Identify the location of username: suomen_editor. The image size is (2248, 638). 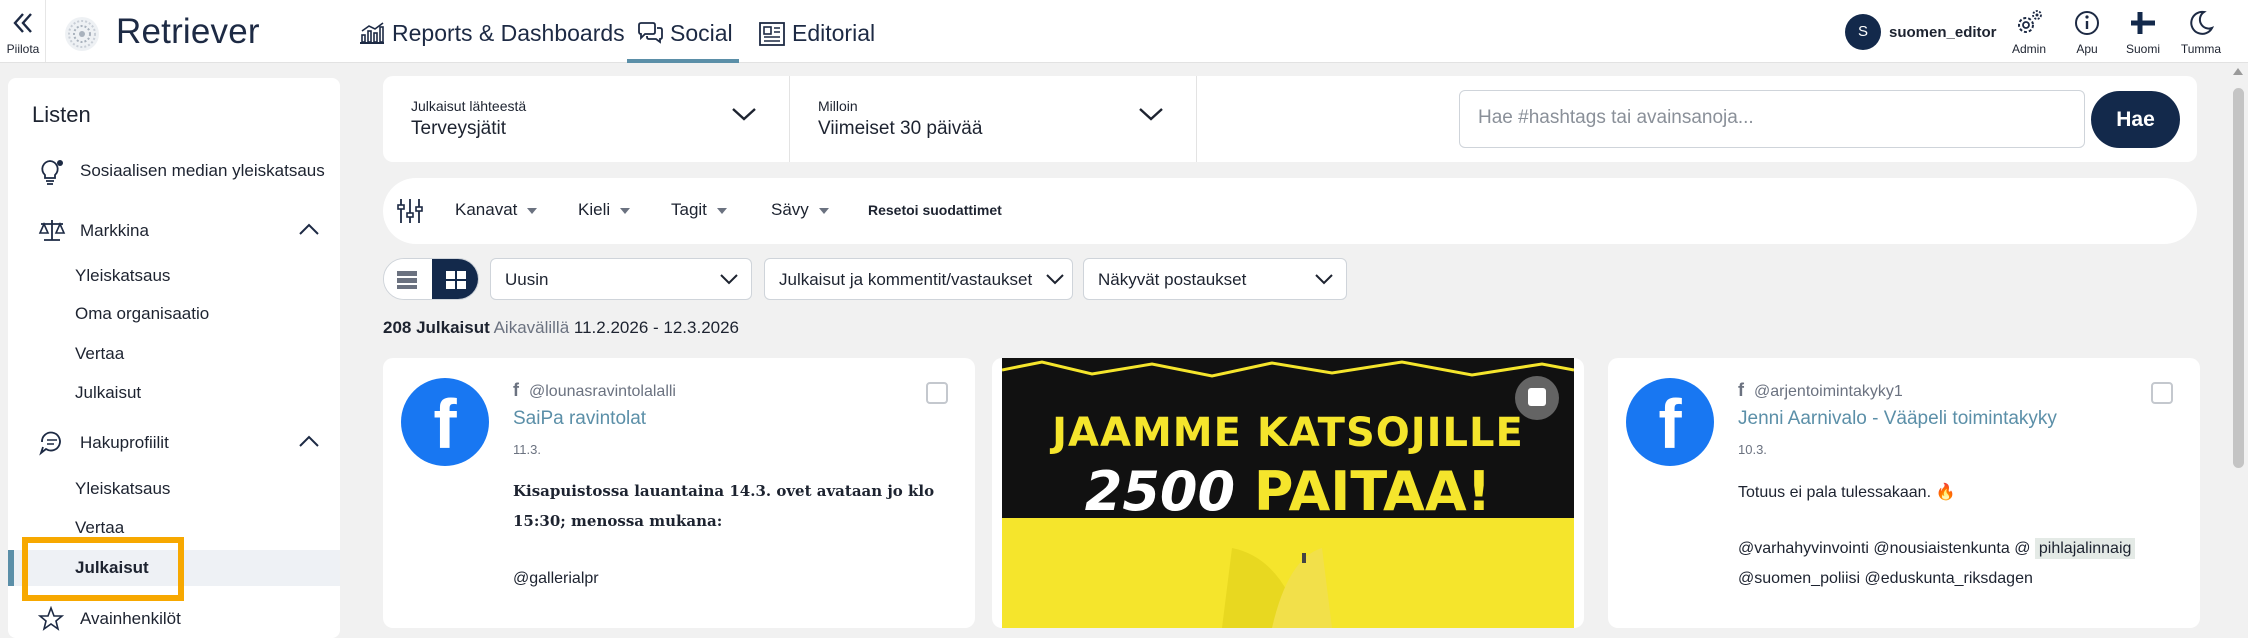
(1943, 32).